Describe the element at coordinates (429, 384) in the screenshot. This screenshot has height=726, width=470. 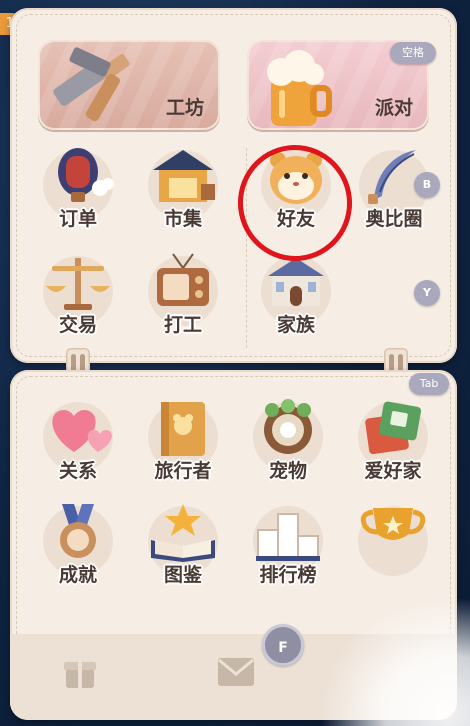
I see `tab-key-hint: Tab` at that location.